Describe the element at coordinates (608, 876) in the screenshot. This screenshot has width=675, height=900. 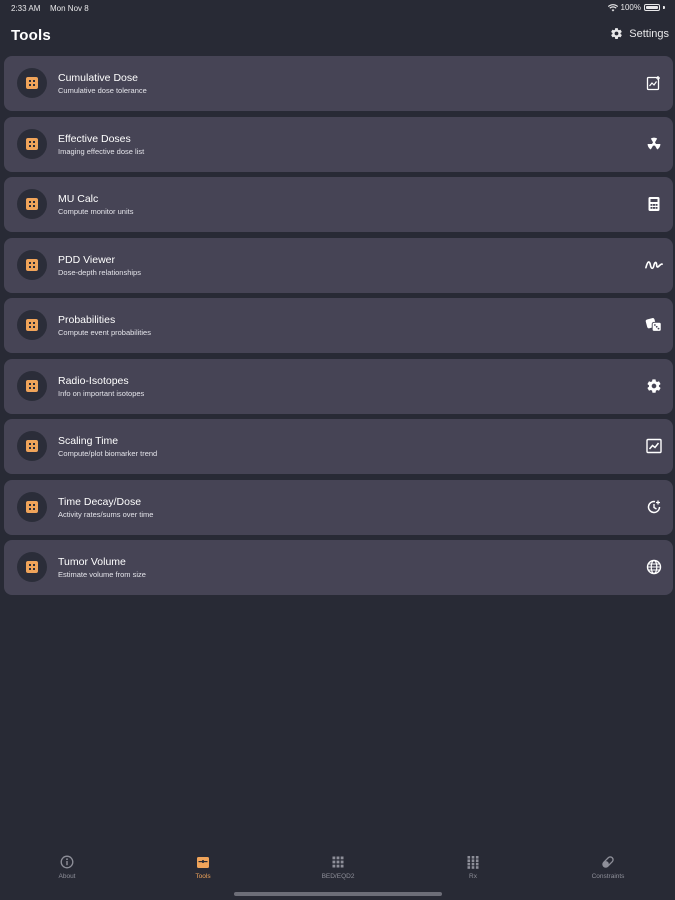
I see `tab-label: Constraints` at that location.